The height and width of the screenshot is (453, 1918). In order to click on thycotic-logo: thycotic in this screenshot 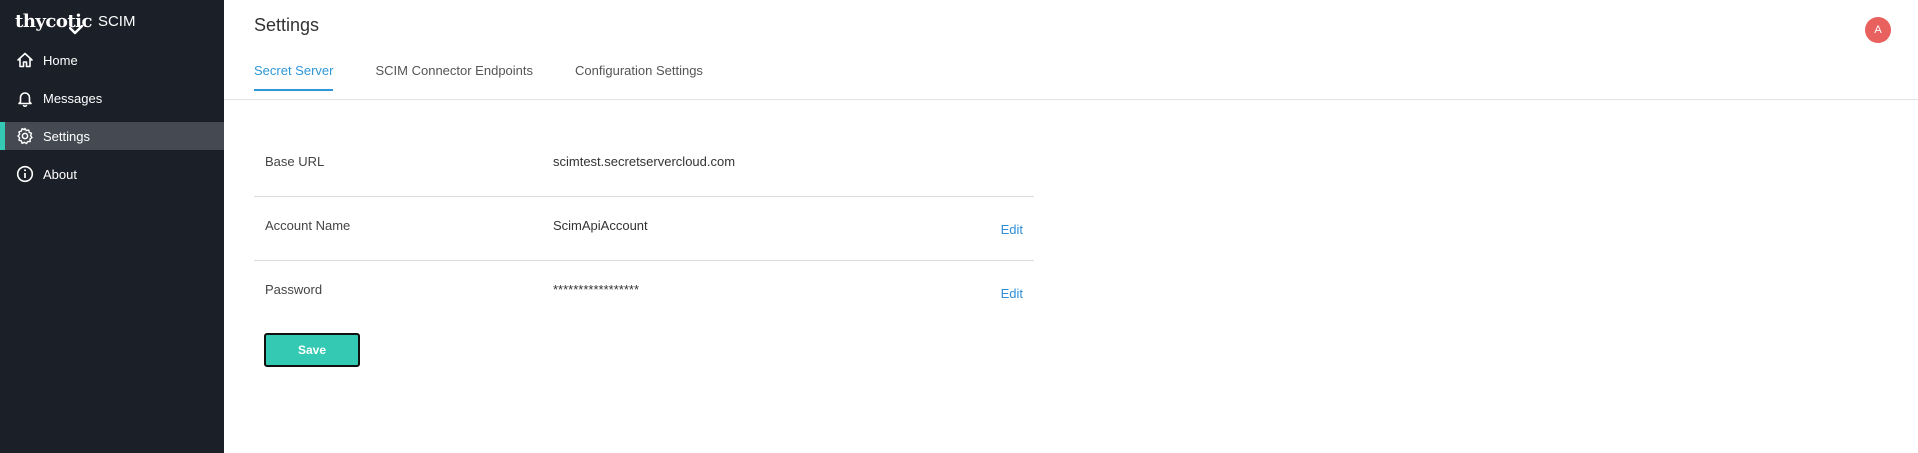, I will do `click(53, 23)`.